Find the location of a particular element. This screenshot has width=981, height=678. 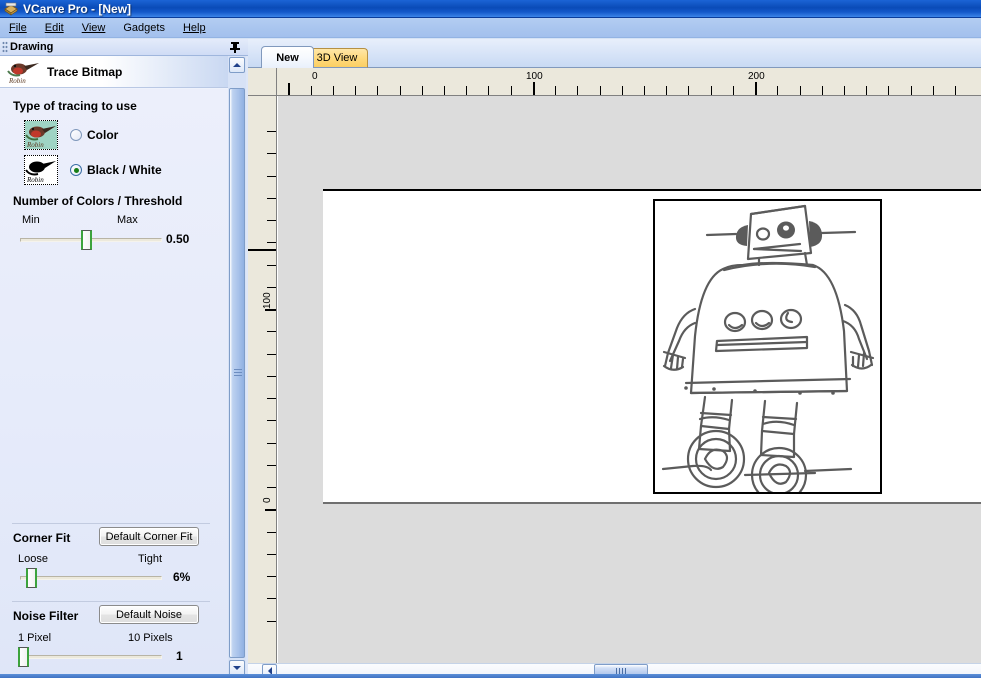

noise-filter-slider-track is located at coordinates (91, 657).